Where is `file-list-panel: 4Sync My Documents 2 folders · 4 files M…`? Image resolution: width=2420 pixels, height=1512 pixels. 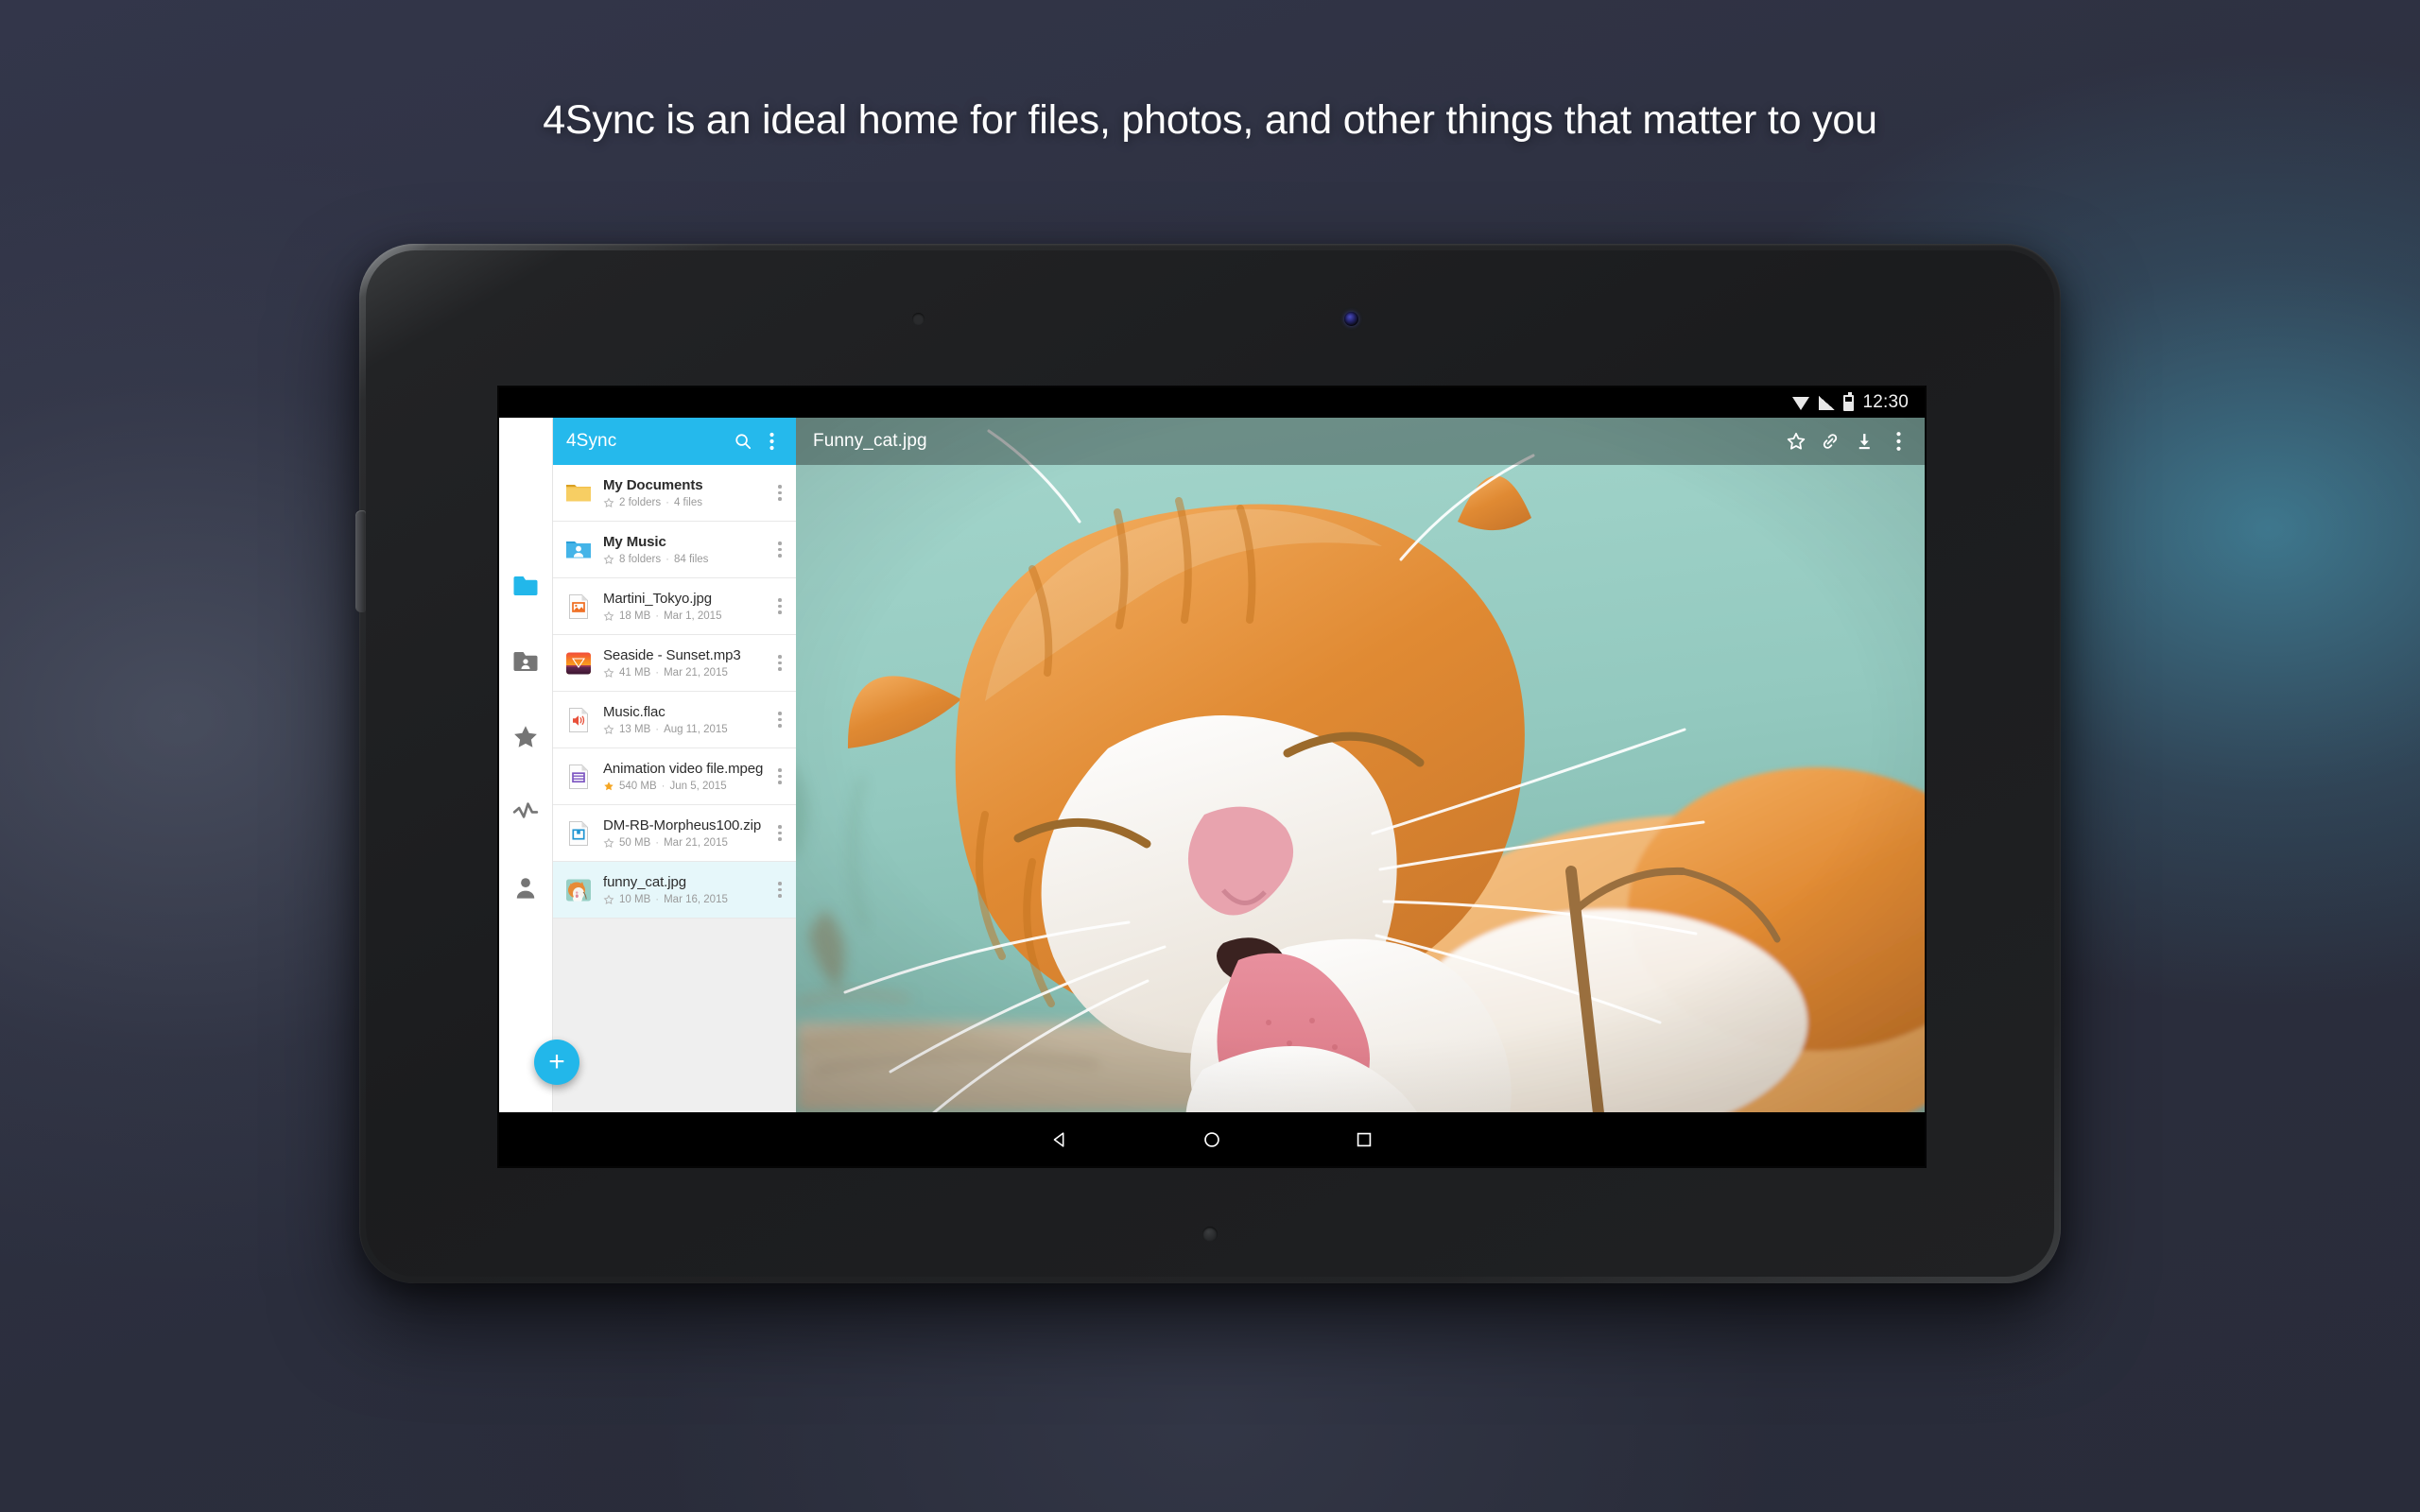 file-list-panel: 4Sync My Documents 2 folders · 4 files M… is located at coordinates (665, 765).